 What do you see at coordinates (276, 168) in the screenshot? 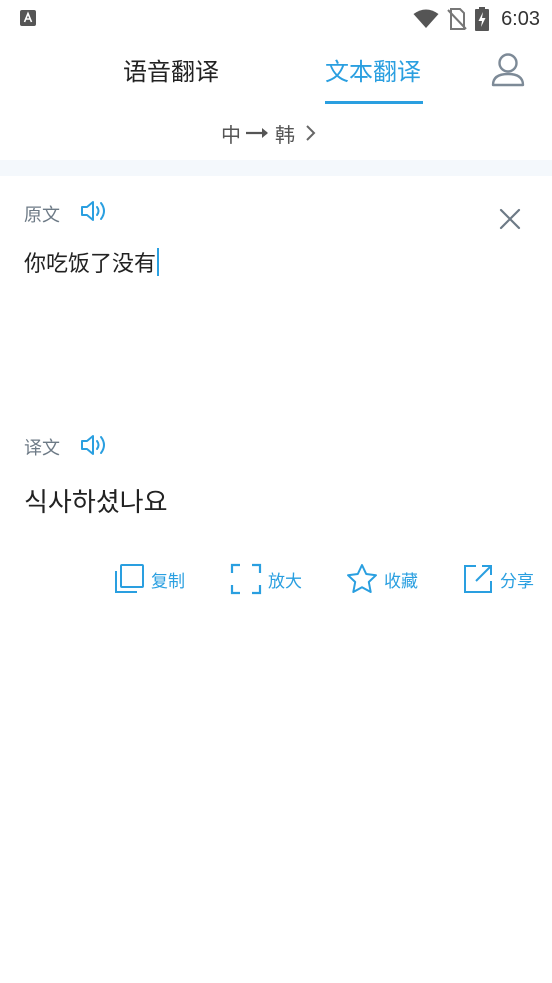
I see `section-divider` at bounding box center [276, 168].